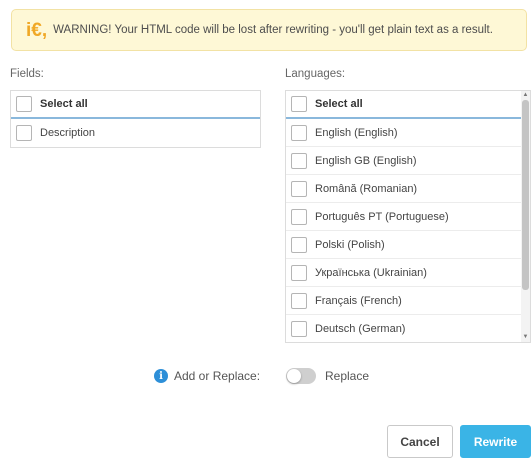 Image resolution: width=531 pixels, height=458 pixels. Describe the element at coordinates (27, 74) in the screenshot. I see `fields-label: Fields:` at that location.